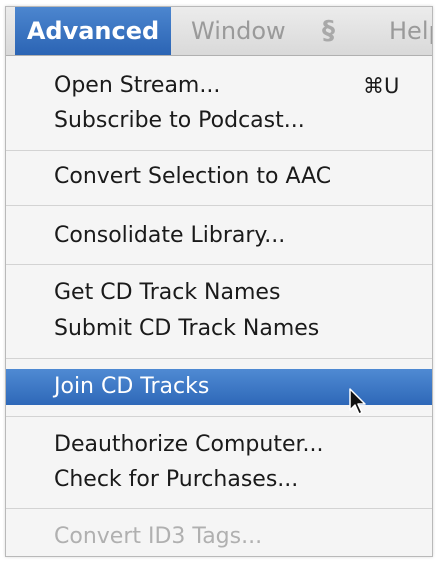  I want to click on menu-item-convert-selection-to-aac: Convert Selection to AAC, so click(219, 177).